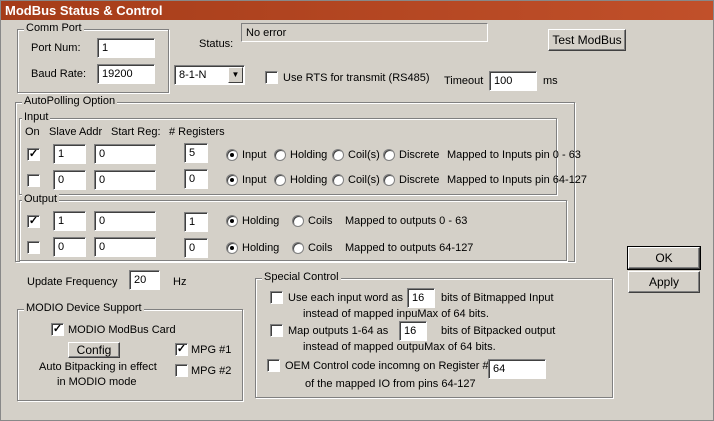 The image size is (714, 421). What do you see at coordinates (33, 221) in the screenshot?
I see `output-row1-checkbox: ✓` at bounding box center [33, 221].